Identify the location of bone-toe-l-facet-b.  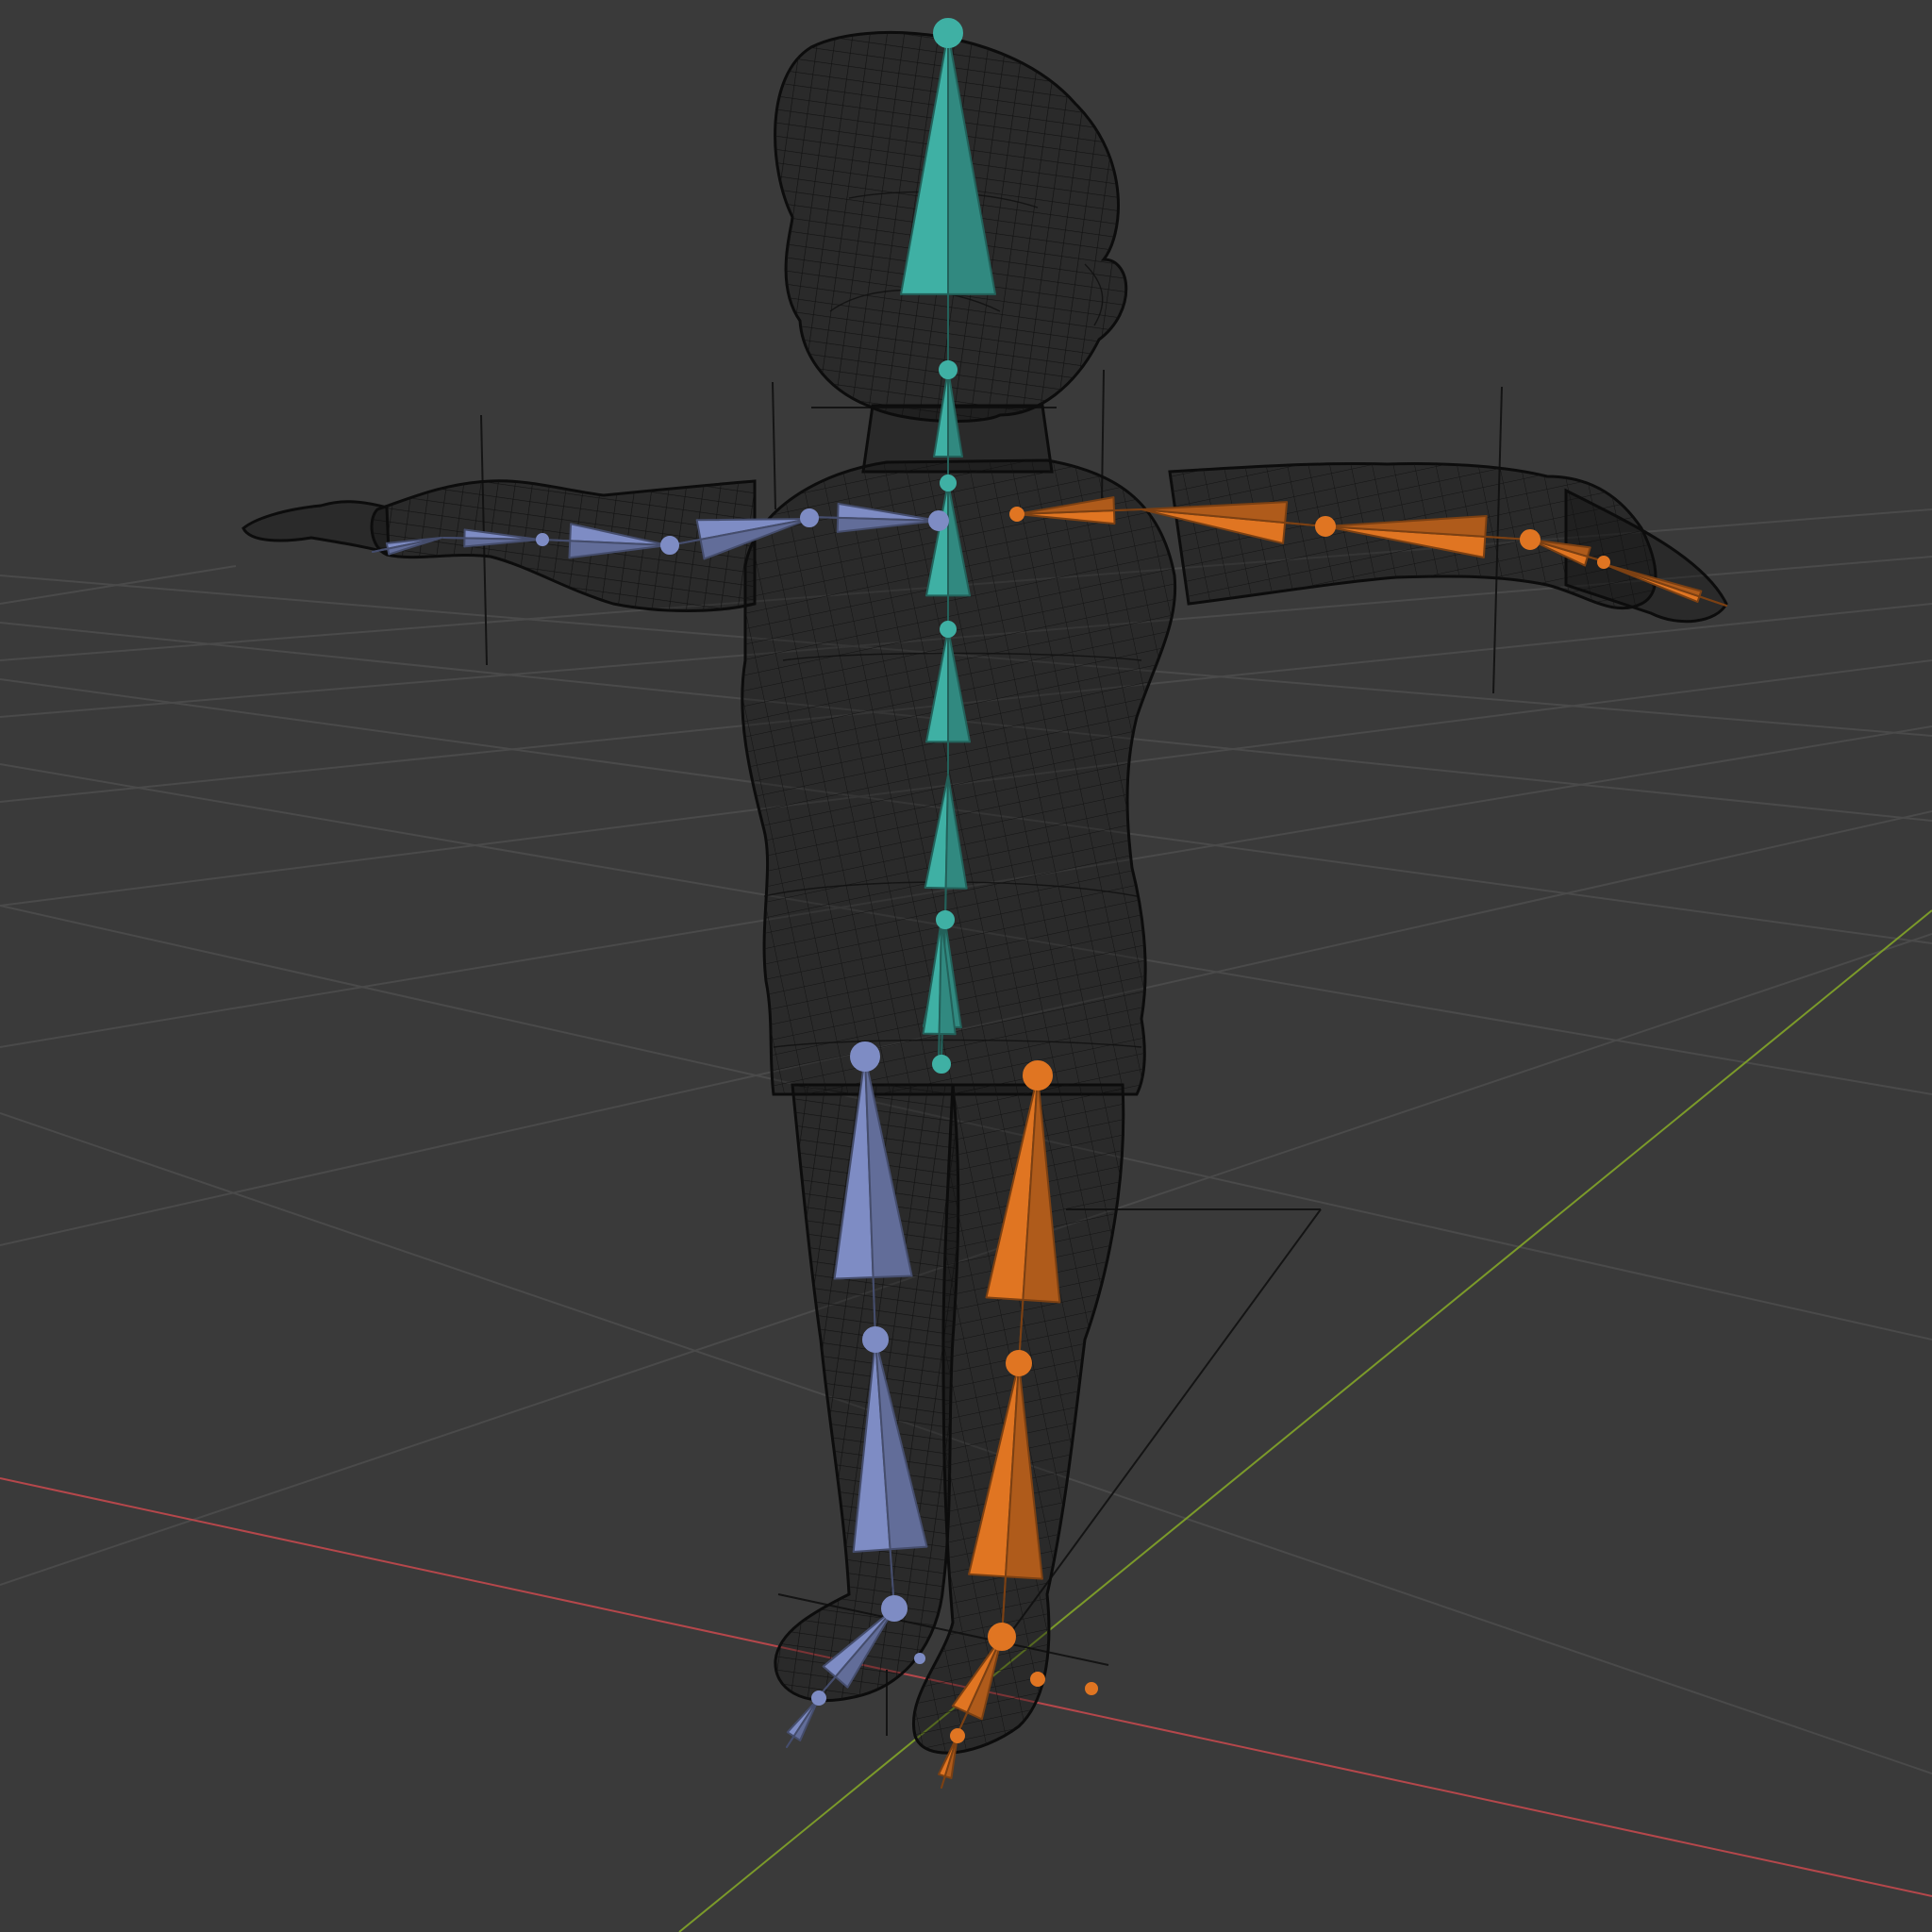
(803, 1723).